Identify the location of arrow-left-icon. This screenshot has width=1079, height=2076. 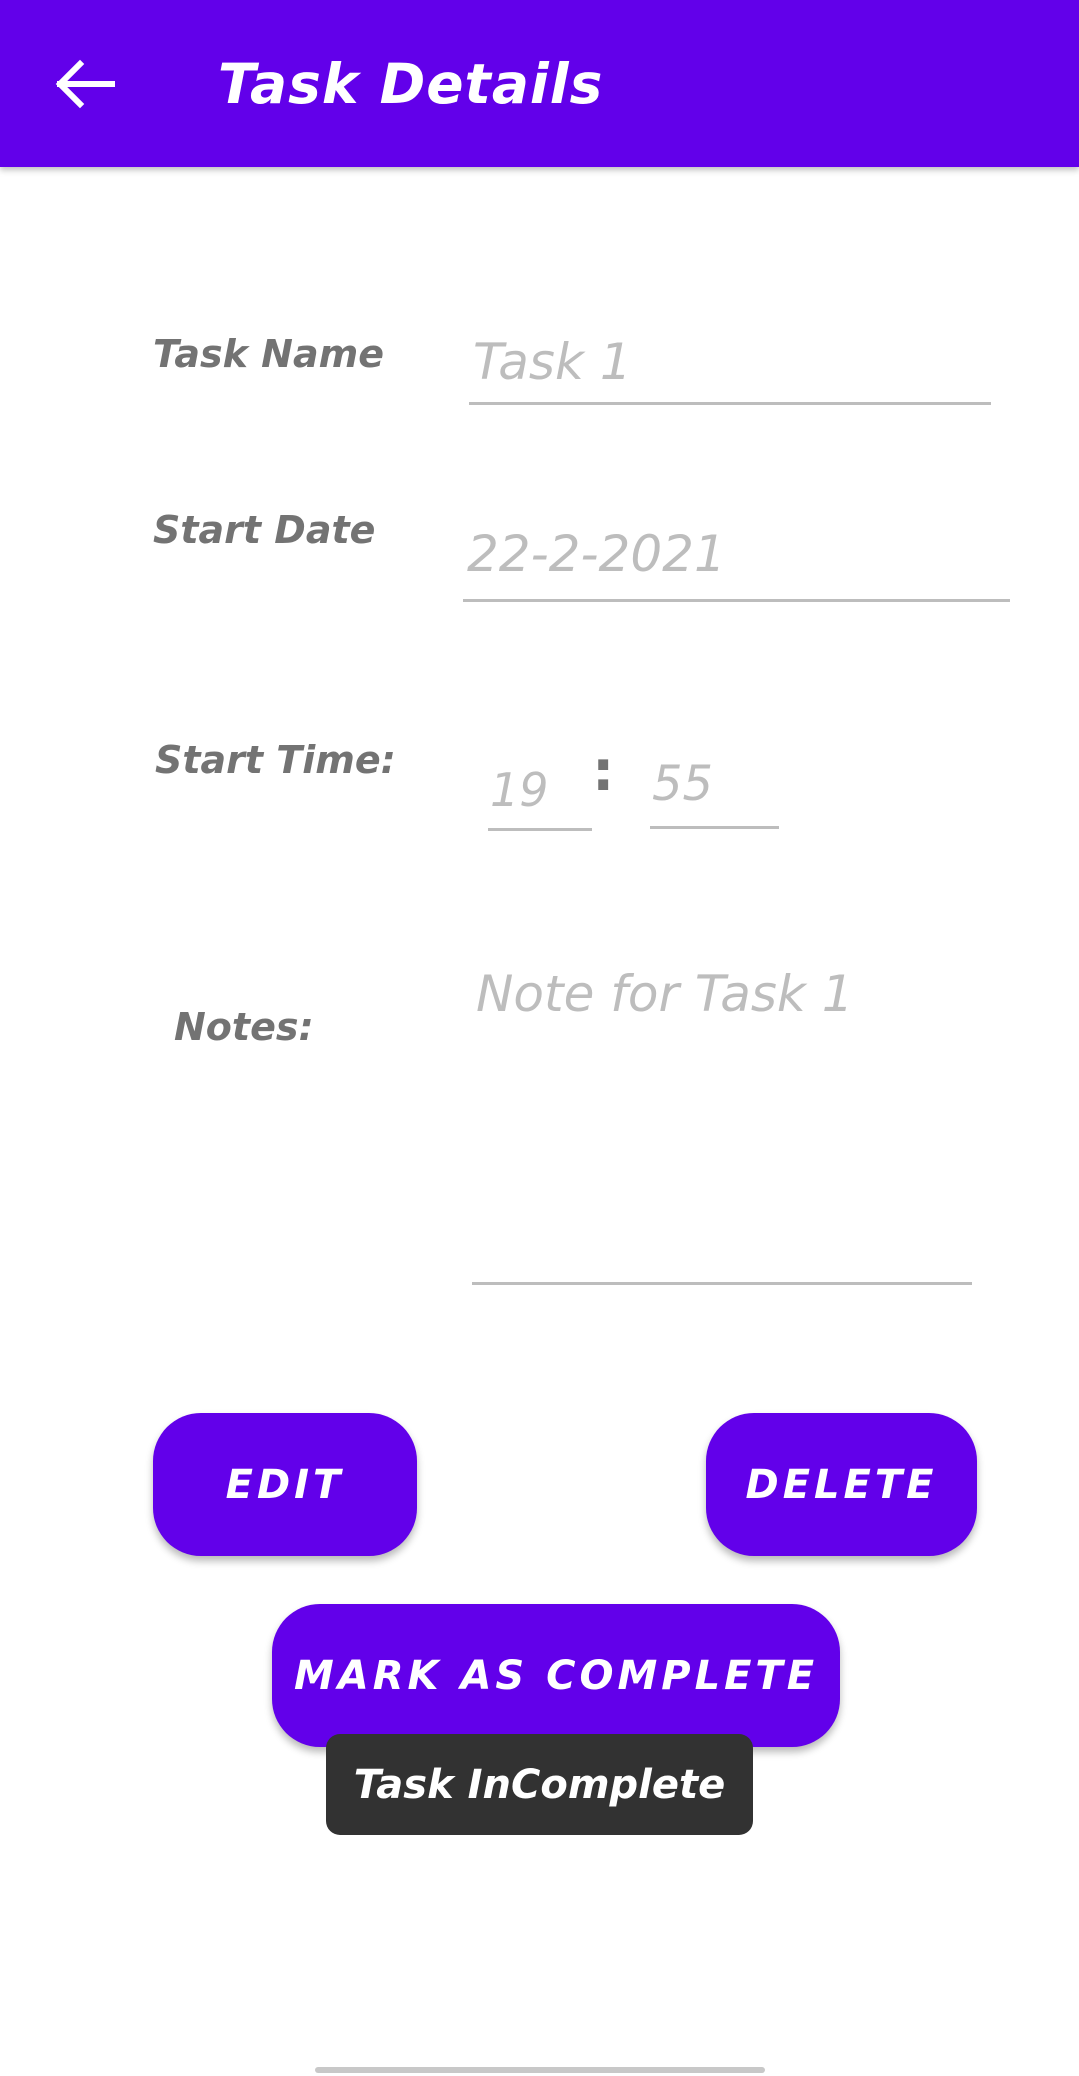
(85, 84).